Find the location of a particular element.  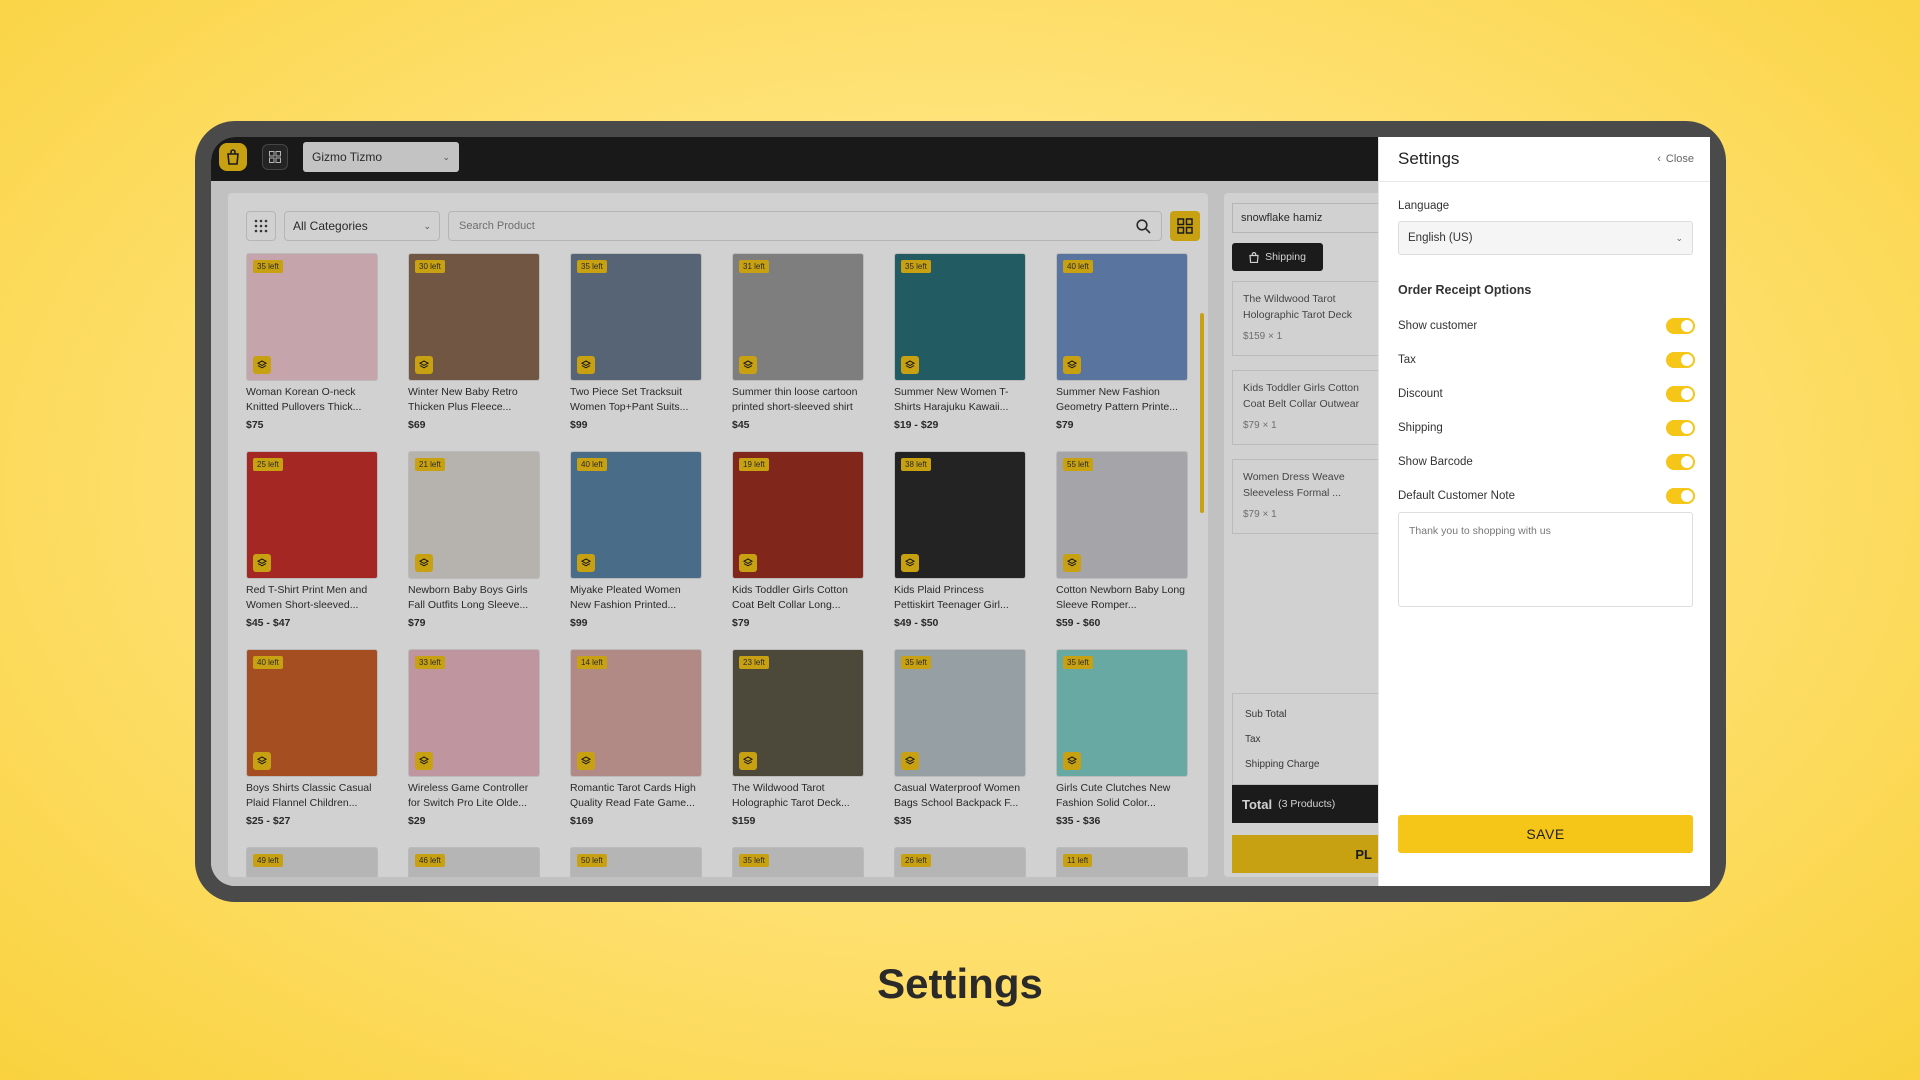

product-card: 11 left is located at coordinates (1122, 862).